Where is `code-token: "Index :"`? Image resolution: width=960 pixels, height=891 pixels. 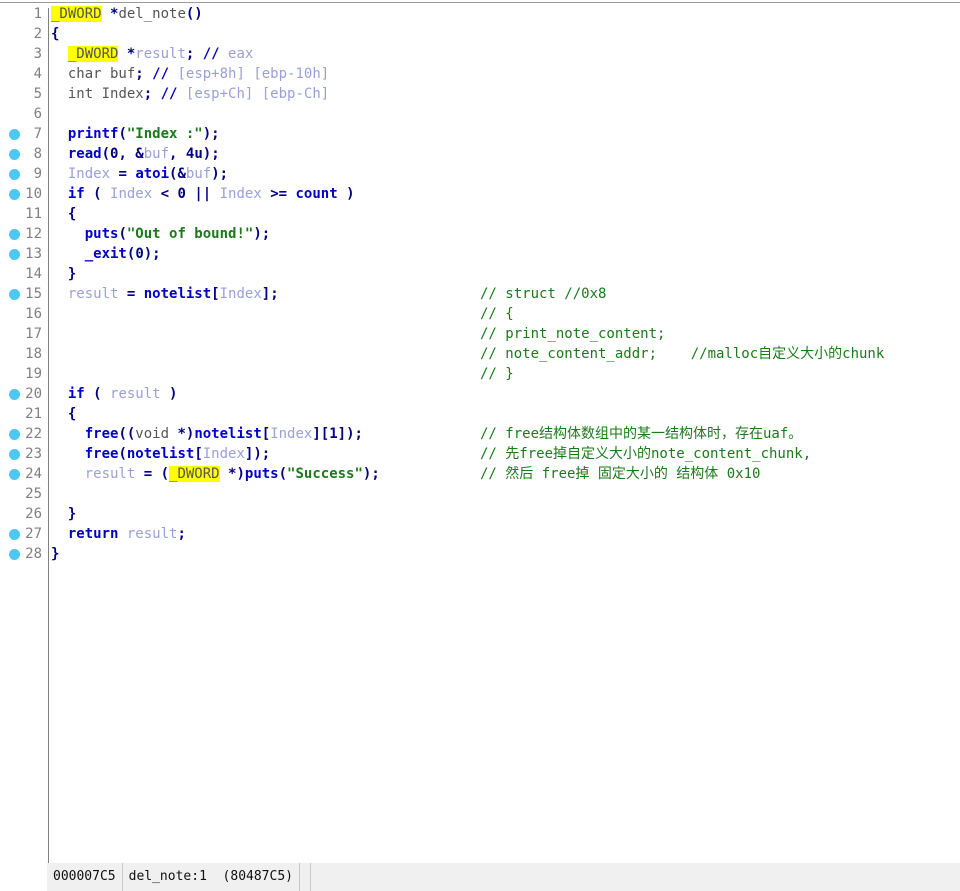 code-token: "Index :" is located at coordinates (164, 134).